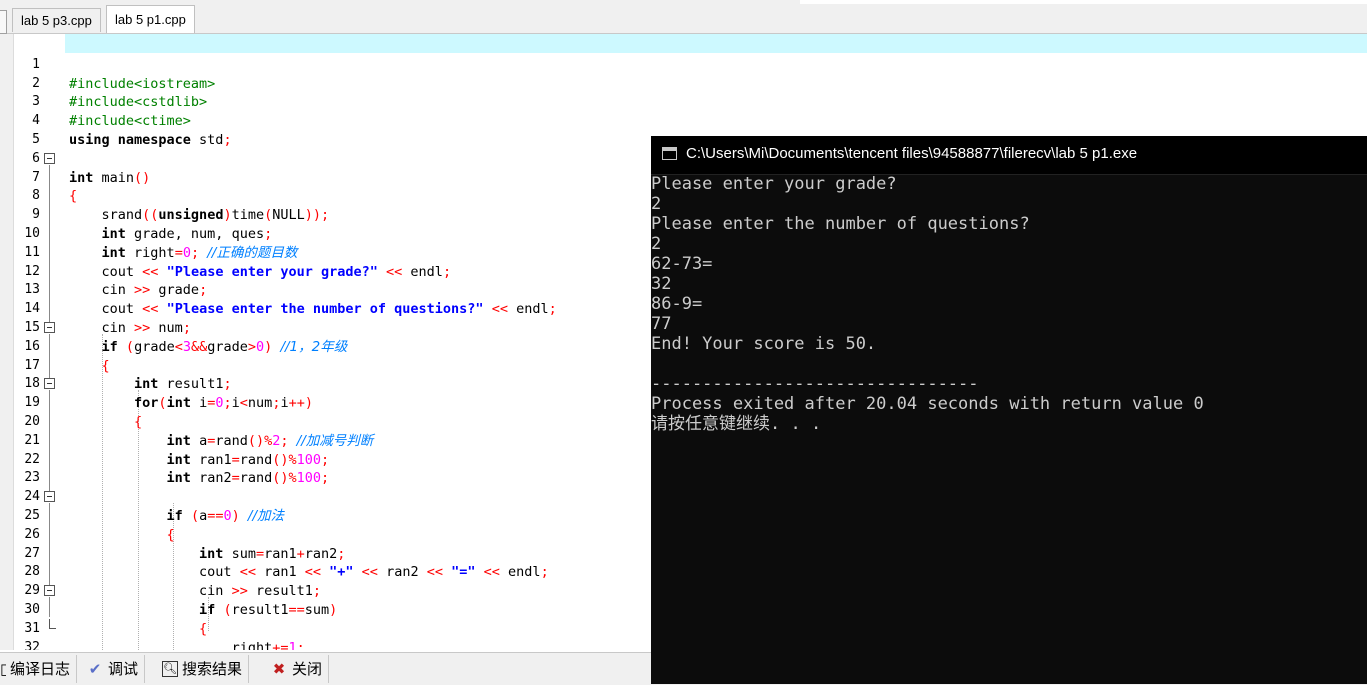 The width and height of the screenshot is (1367, 685). Describe the element at coordinates (325, 64) in the screenshot. I see `code-line: 1 #include<iostream>` at that location.